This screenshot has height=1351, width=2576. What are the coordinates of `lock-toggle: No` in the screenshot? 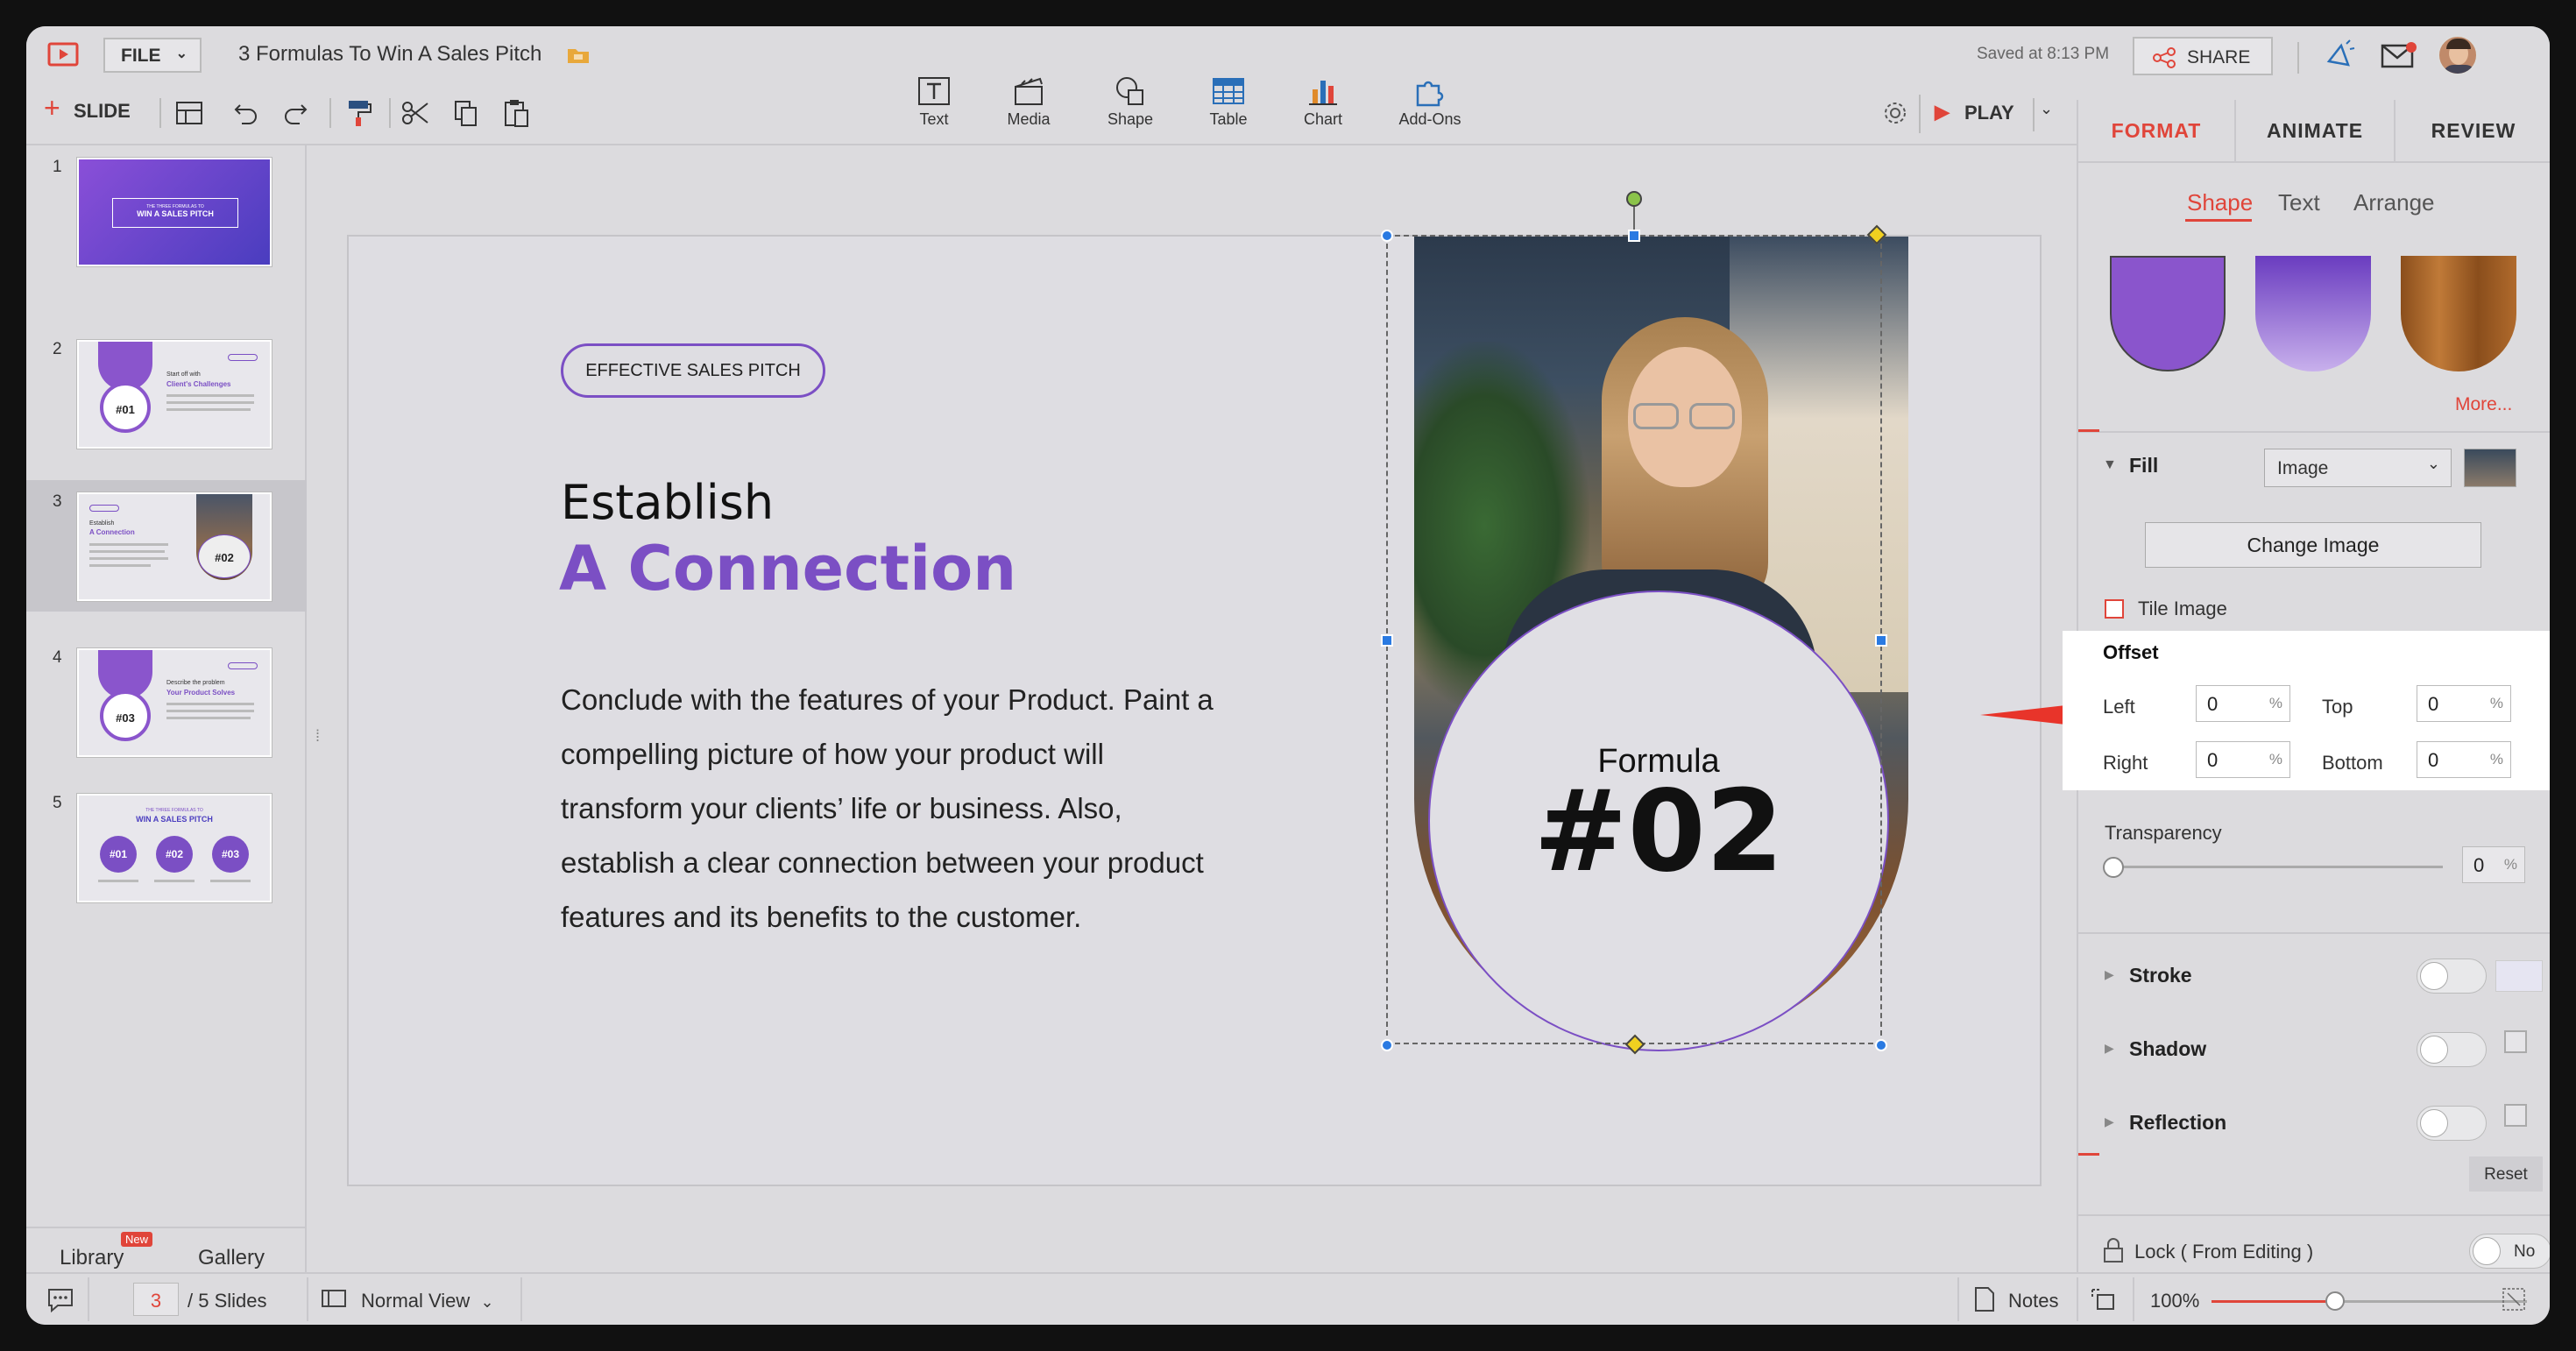 It's located at (2509, 1251).